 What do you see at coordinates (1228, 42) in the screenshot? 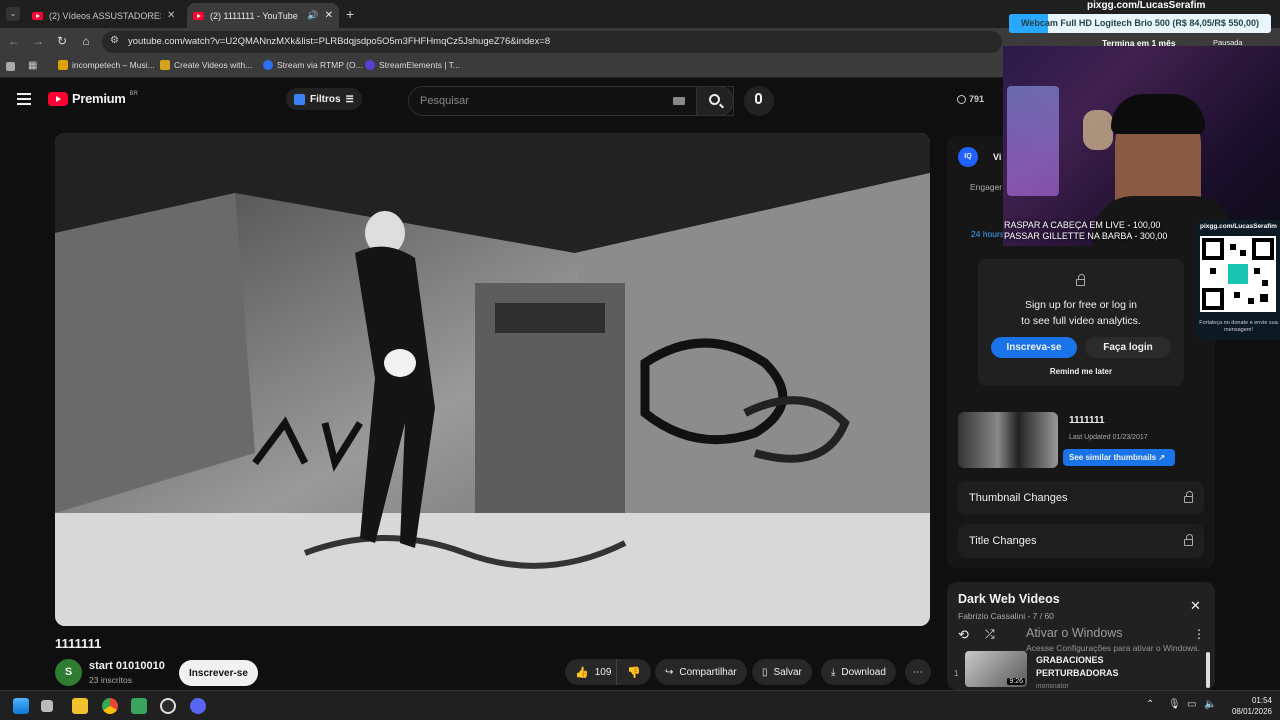
I see `overlay-status: Pausada` at bounding box center [1228, 42].